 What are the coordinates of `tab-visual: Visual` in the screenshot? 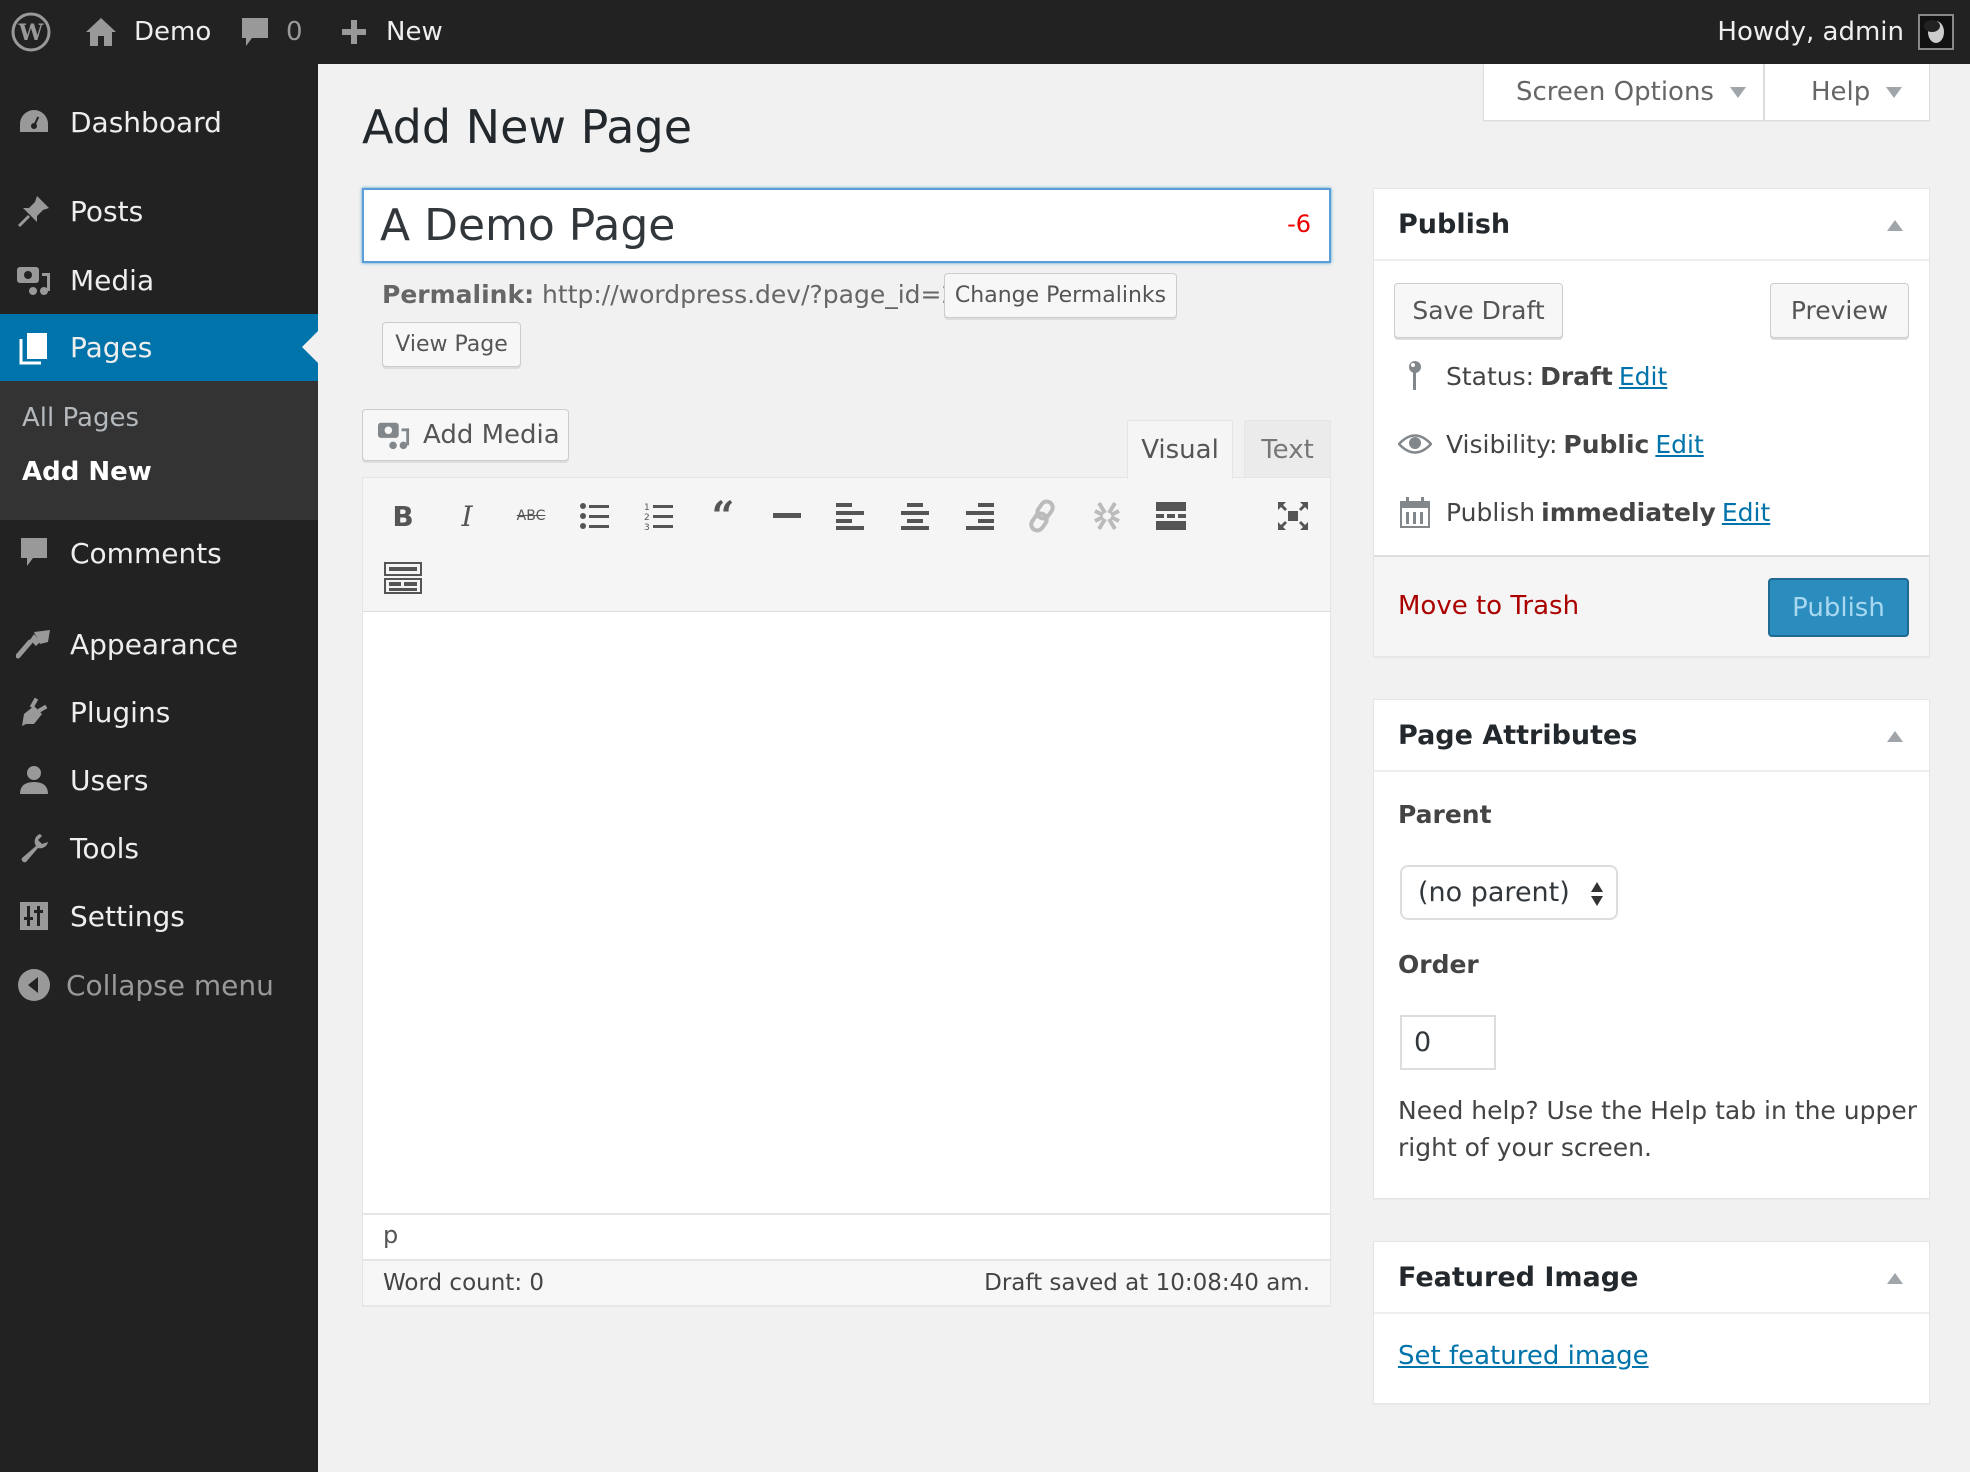 It's located at (1180, 449).